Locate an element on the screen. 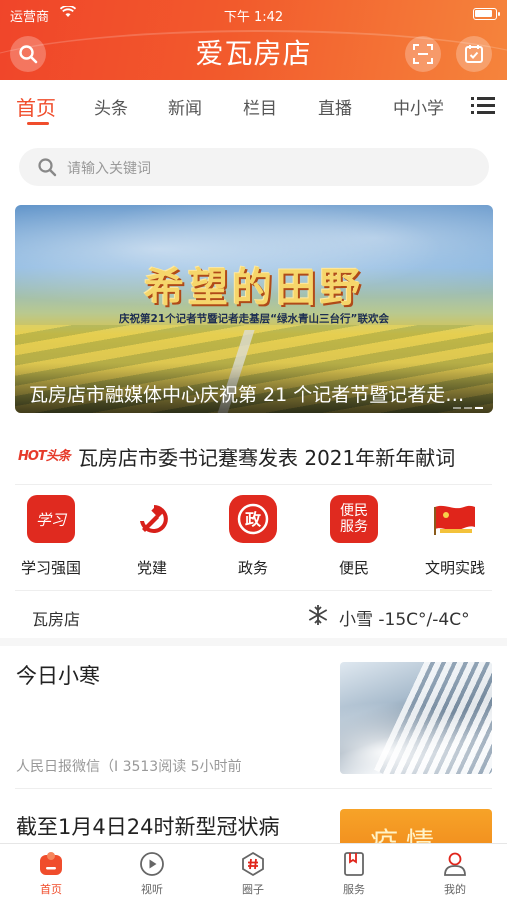 Image resolution: width=507 pixels, height=900 pixels. svg-text: 学习 is located at coordinates (52, 520).